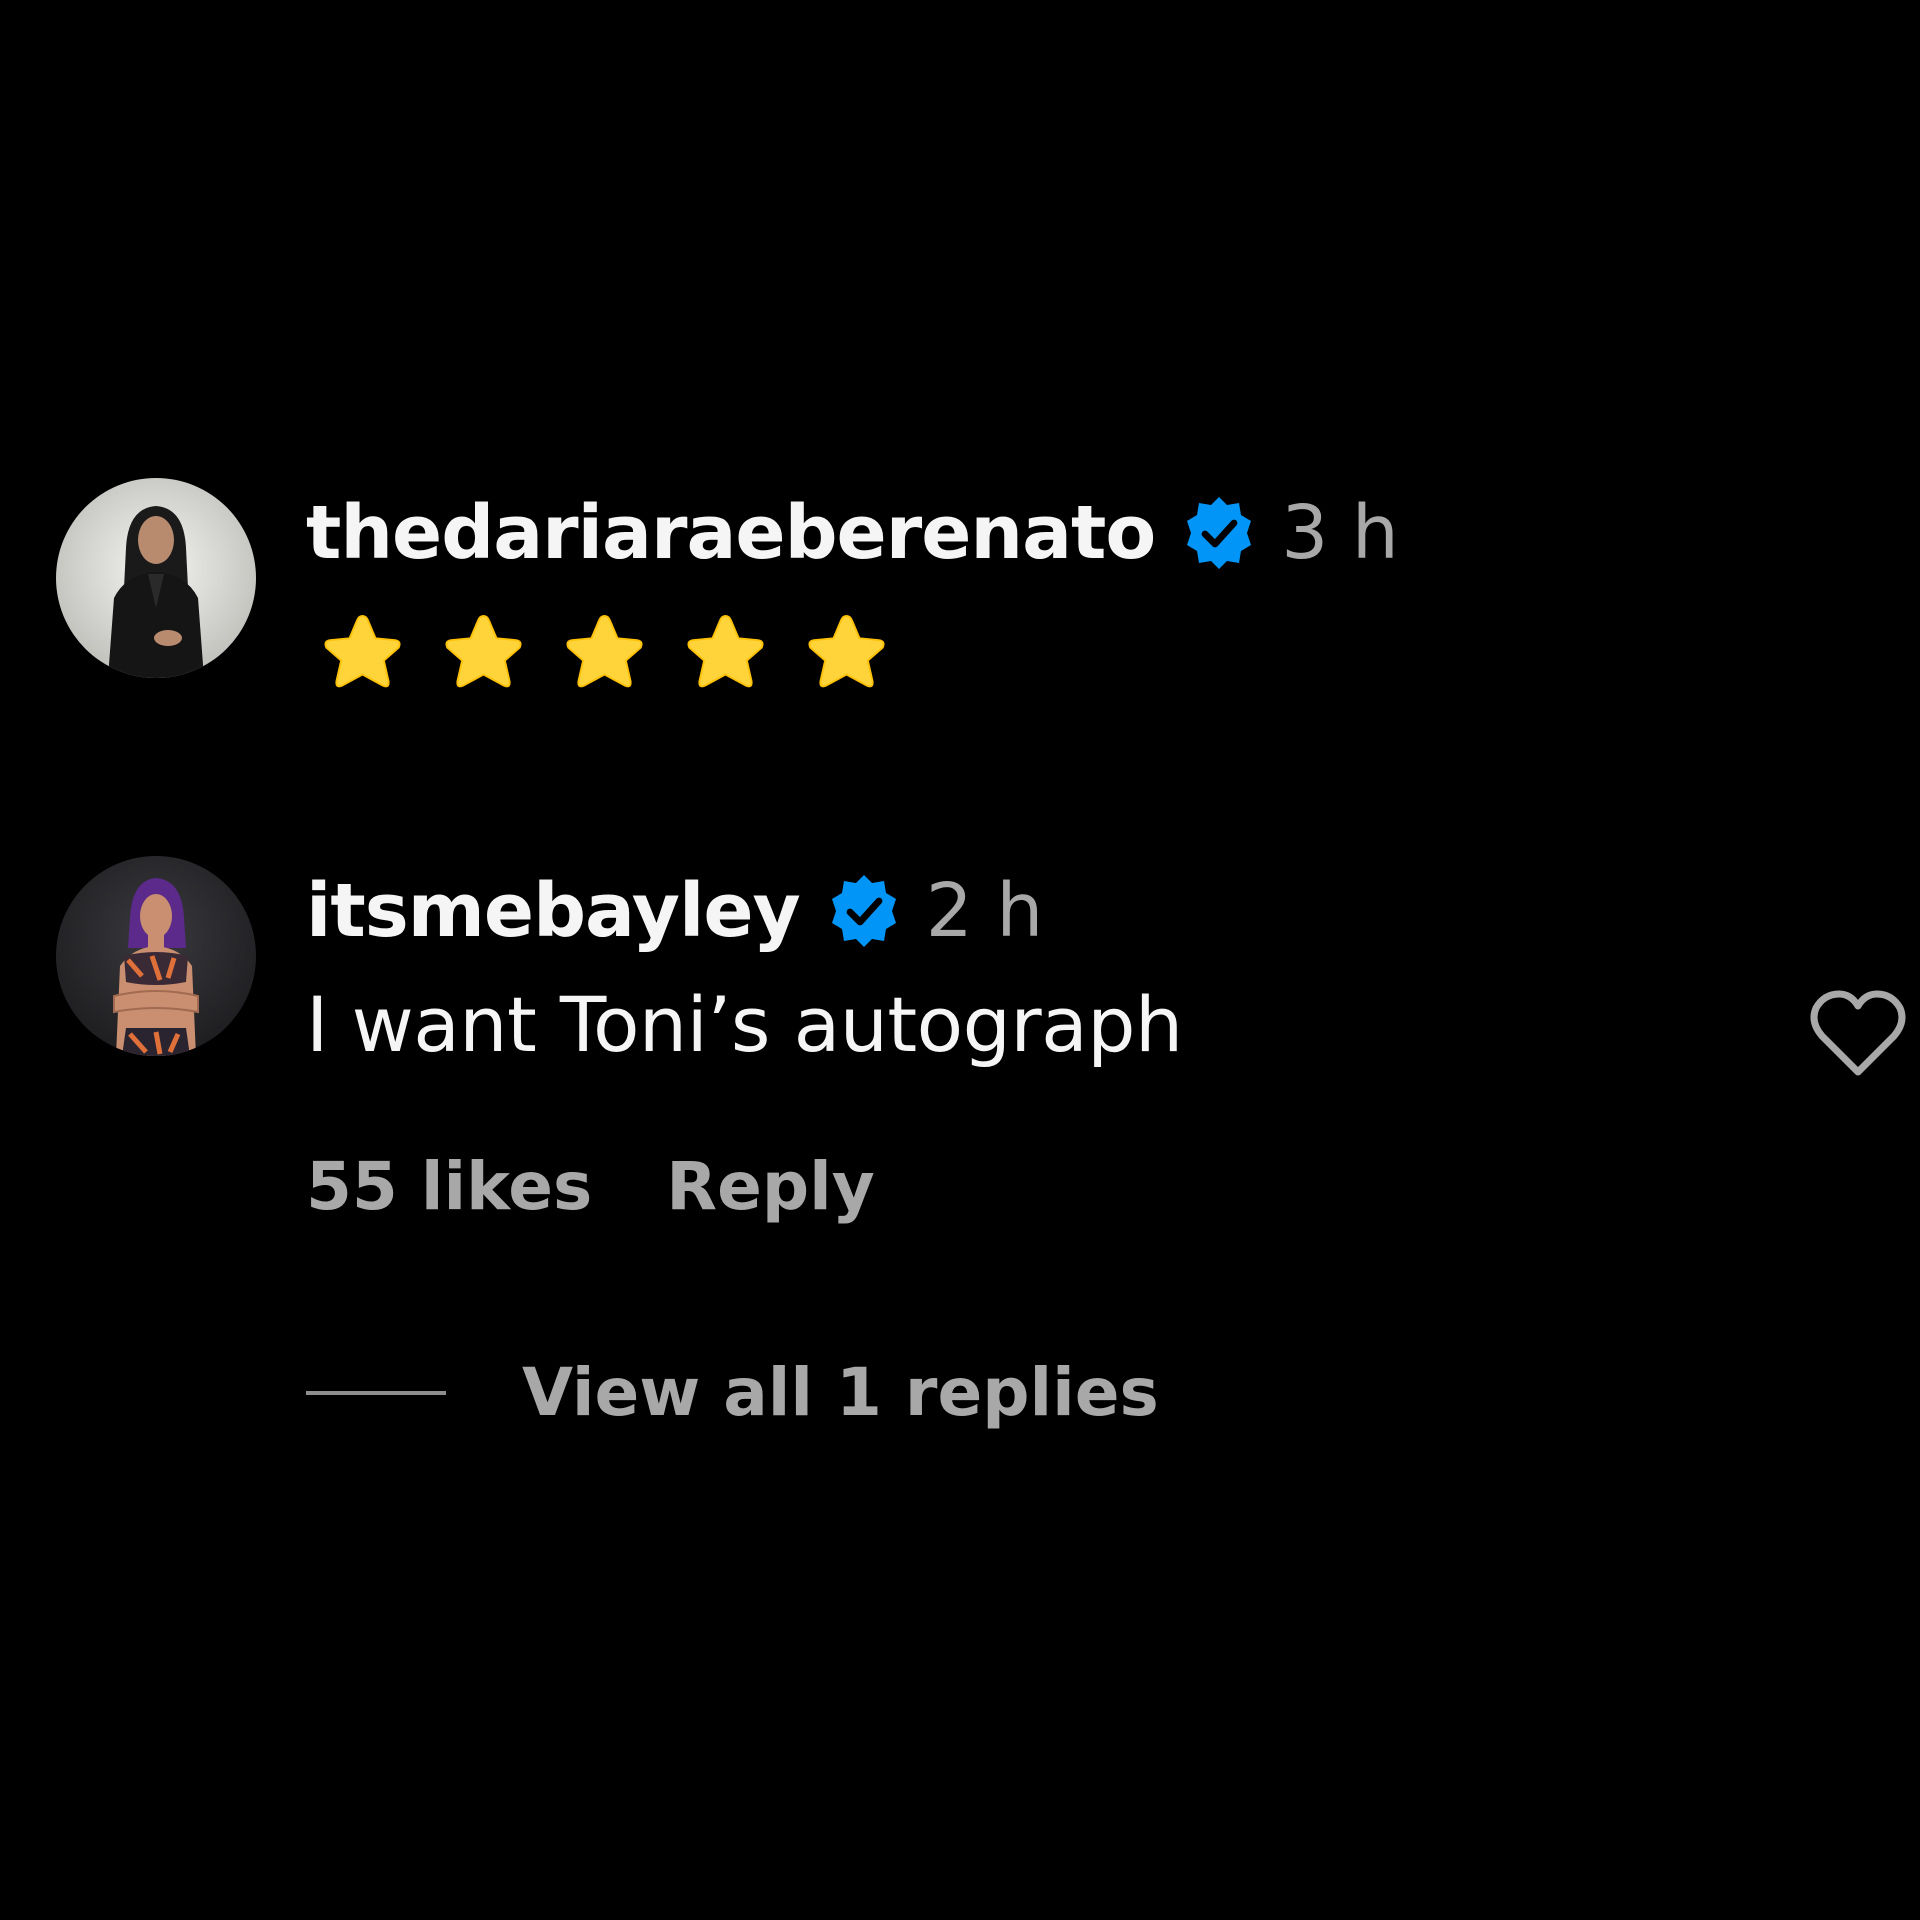 The image size is (1920, 1920). I want to click on username-link: itsmebayley, so click(553, 911).